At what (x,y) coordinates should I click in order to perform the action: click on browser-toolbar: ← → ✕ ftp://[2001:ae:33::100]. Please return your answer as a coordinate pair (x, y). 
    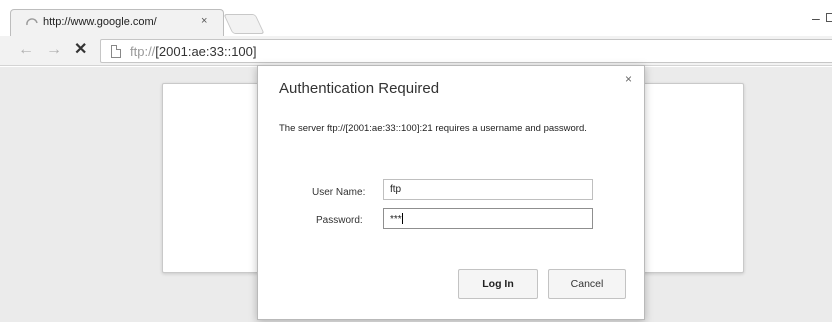
    Looking at the image, I should click on (416, 51).